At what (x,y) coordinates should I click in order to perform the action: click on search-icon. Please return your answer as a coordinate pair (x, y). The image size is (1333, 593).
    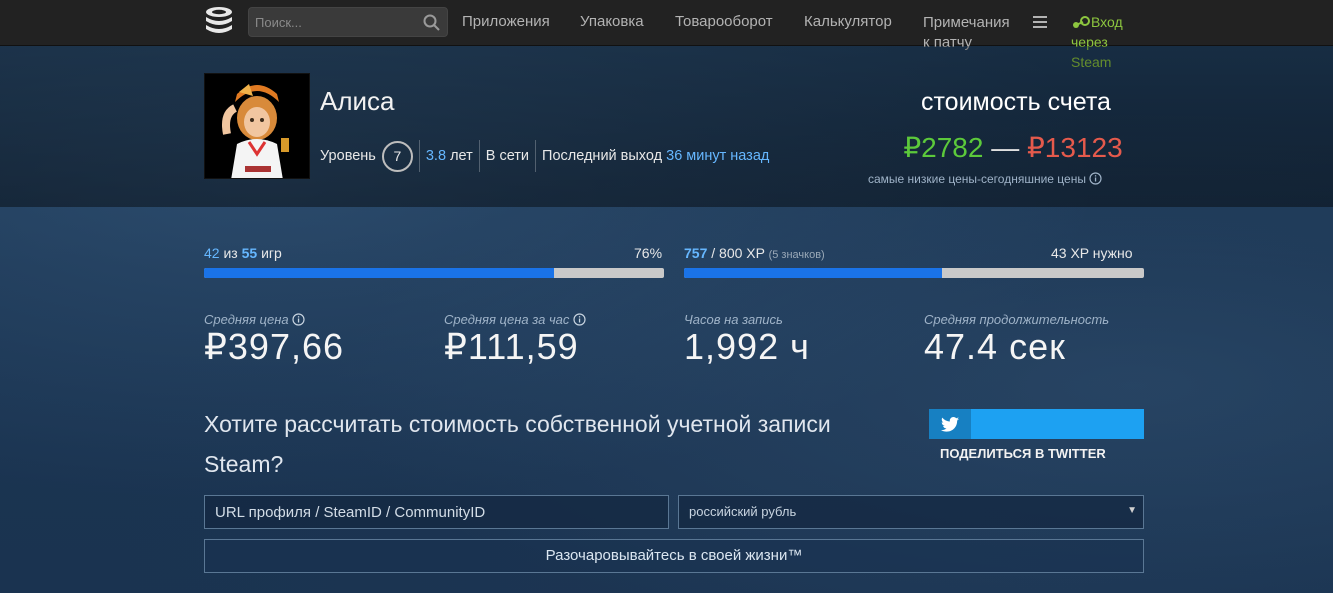
    Looking at the image, I should click on (431, 22).